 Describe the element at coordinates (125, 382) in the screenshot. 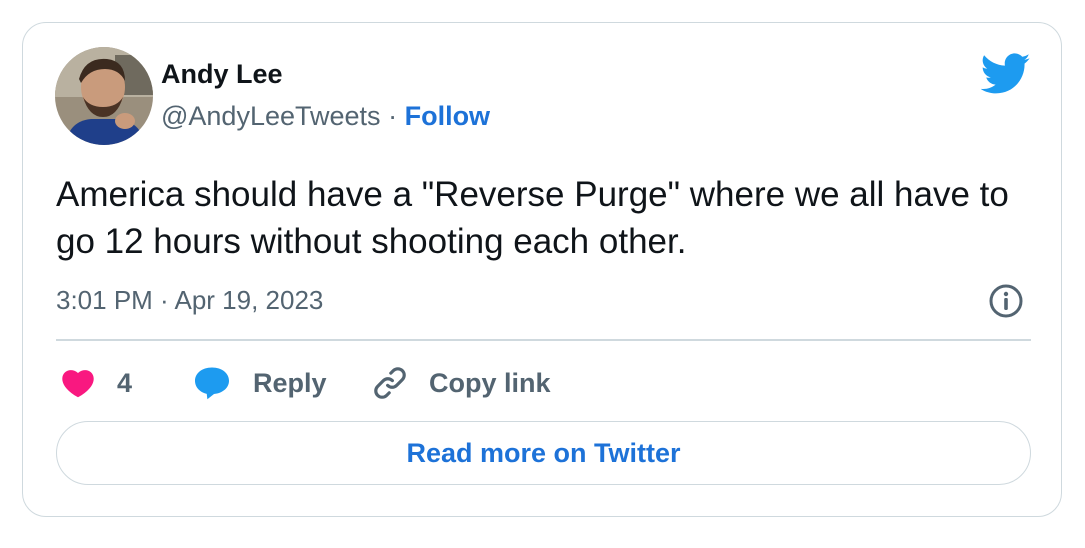

I see `like-count: 4` at that location.